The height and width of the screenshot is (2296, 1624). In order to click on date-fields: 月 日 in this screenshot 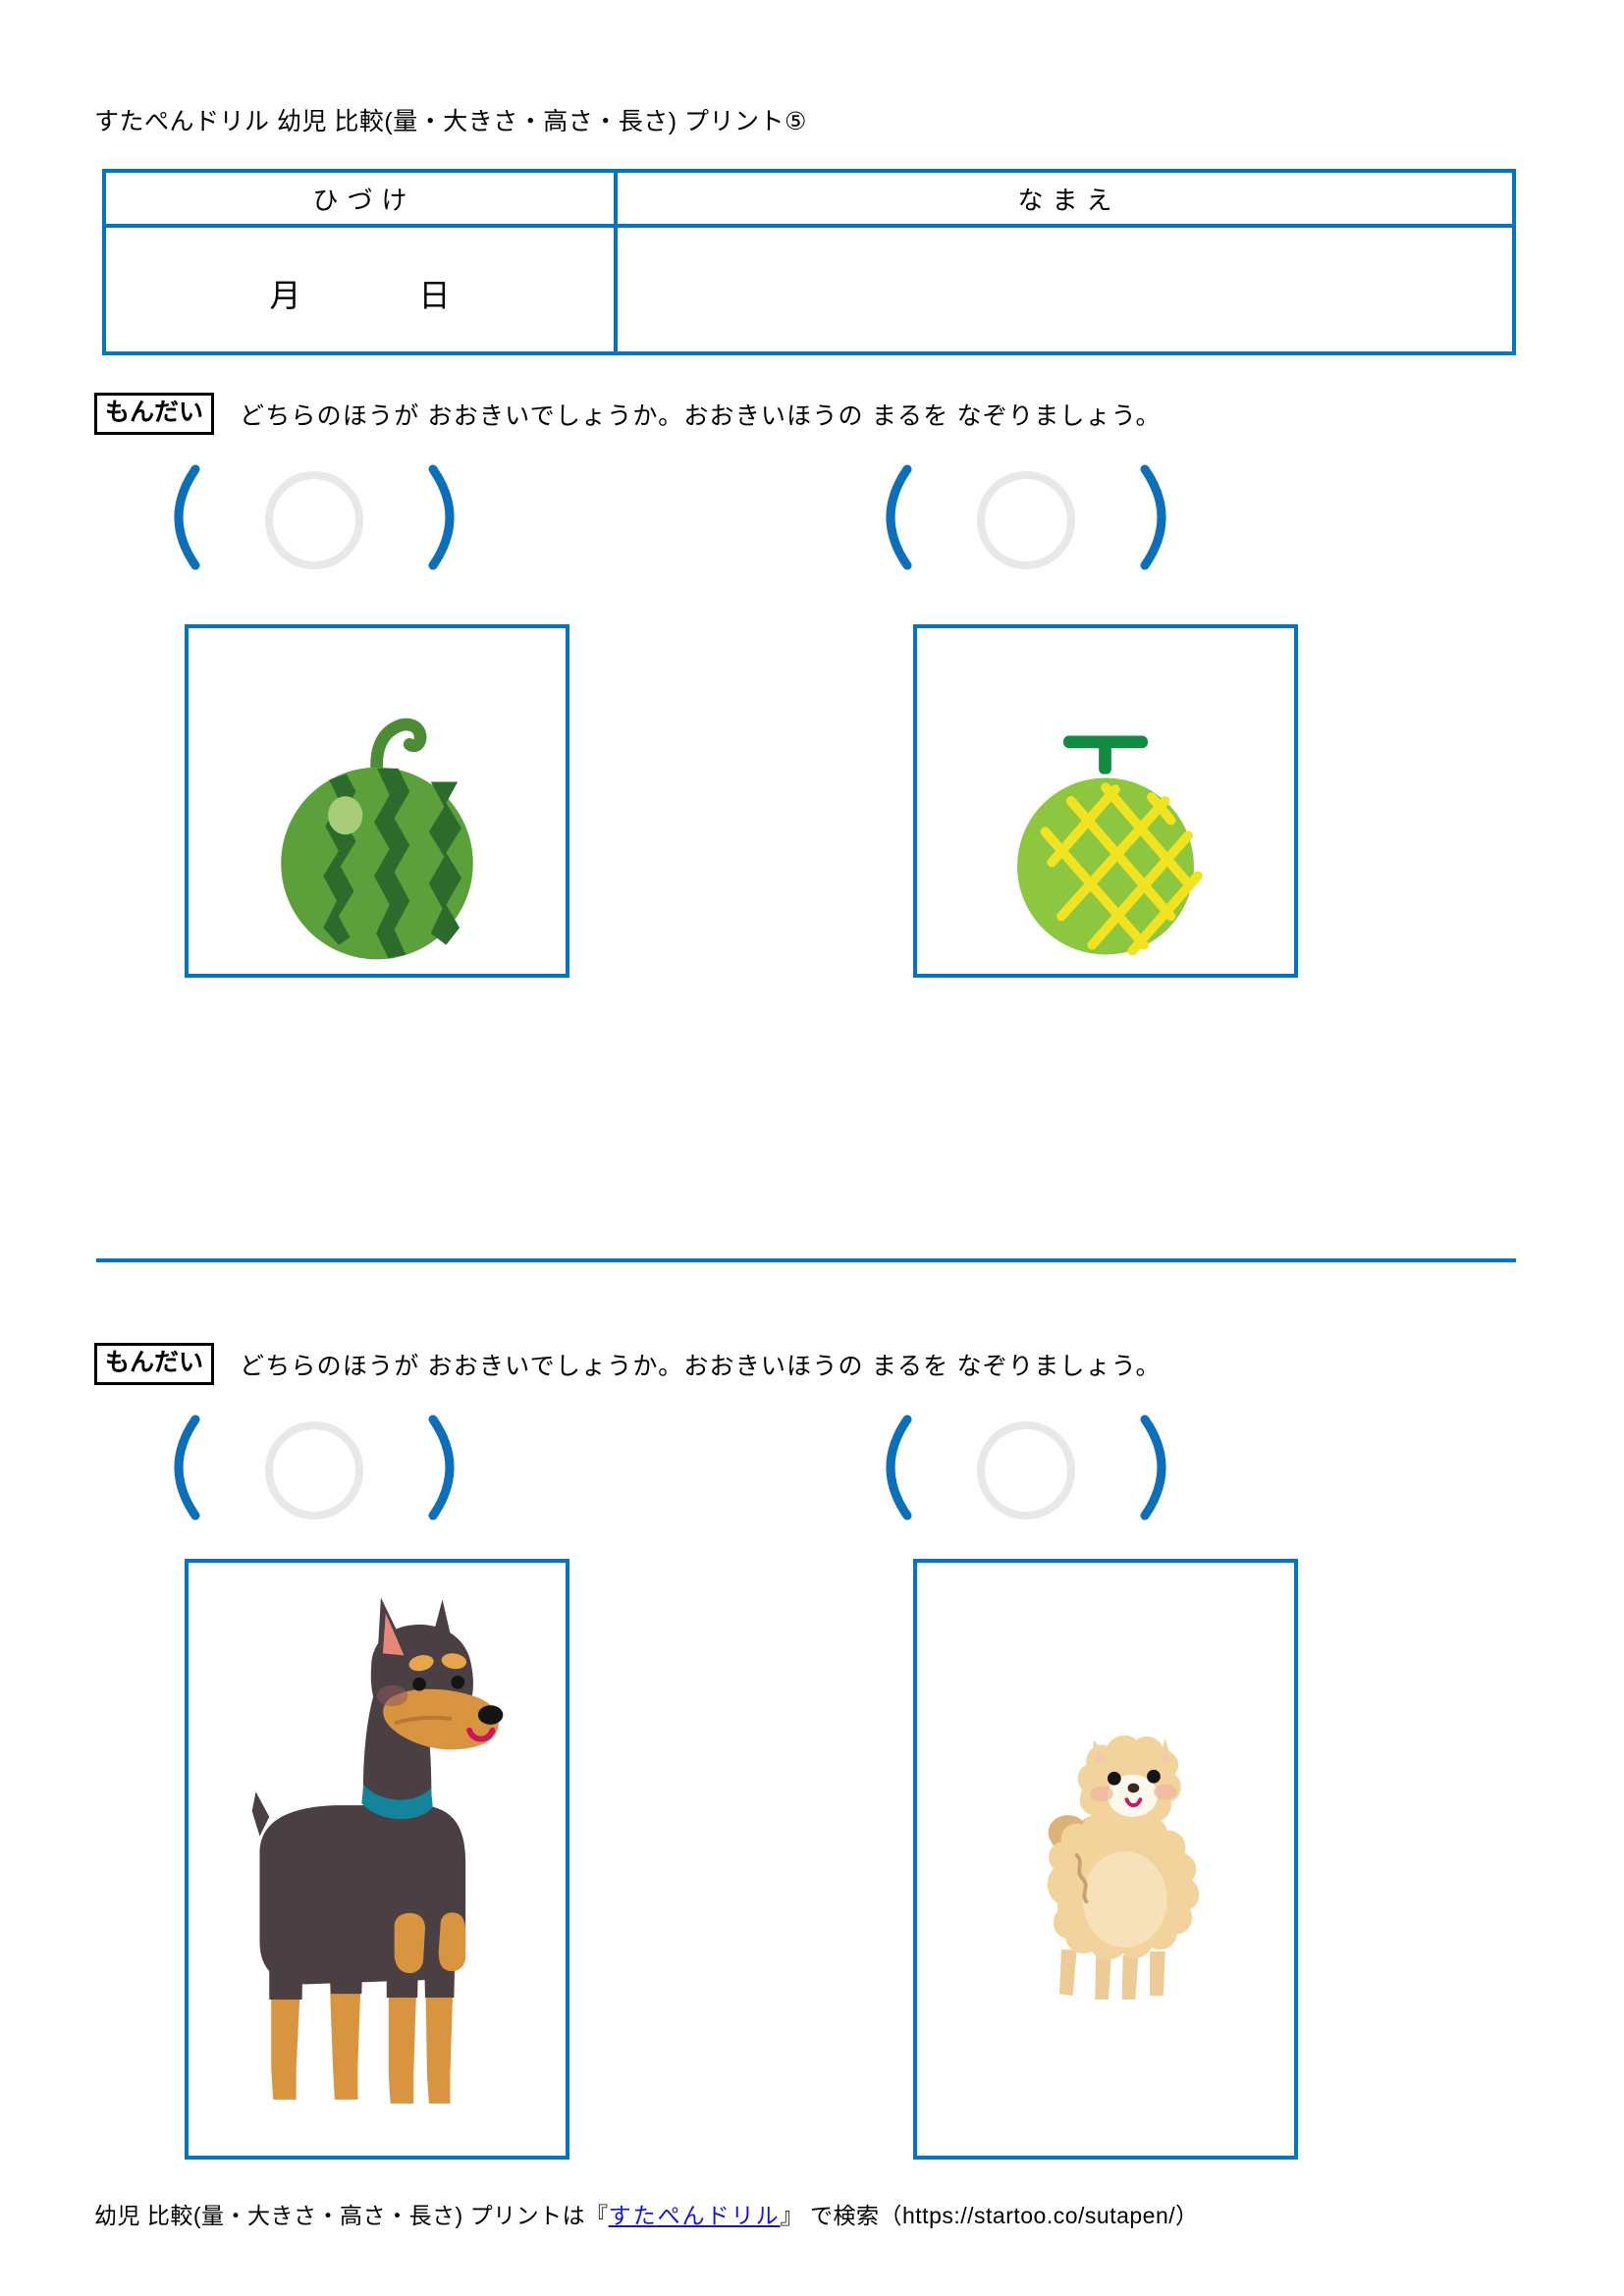, I will do `click(359, 294)`.